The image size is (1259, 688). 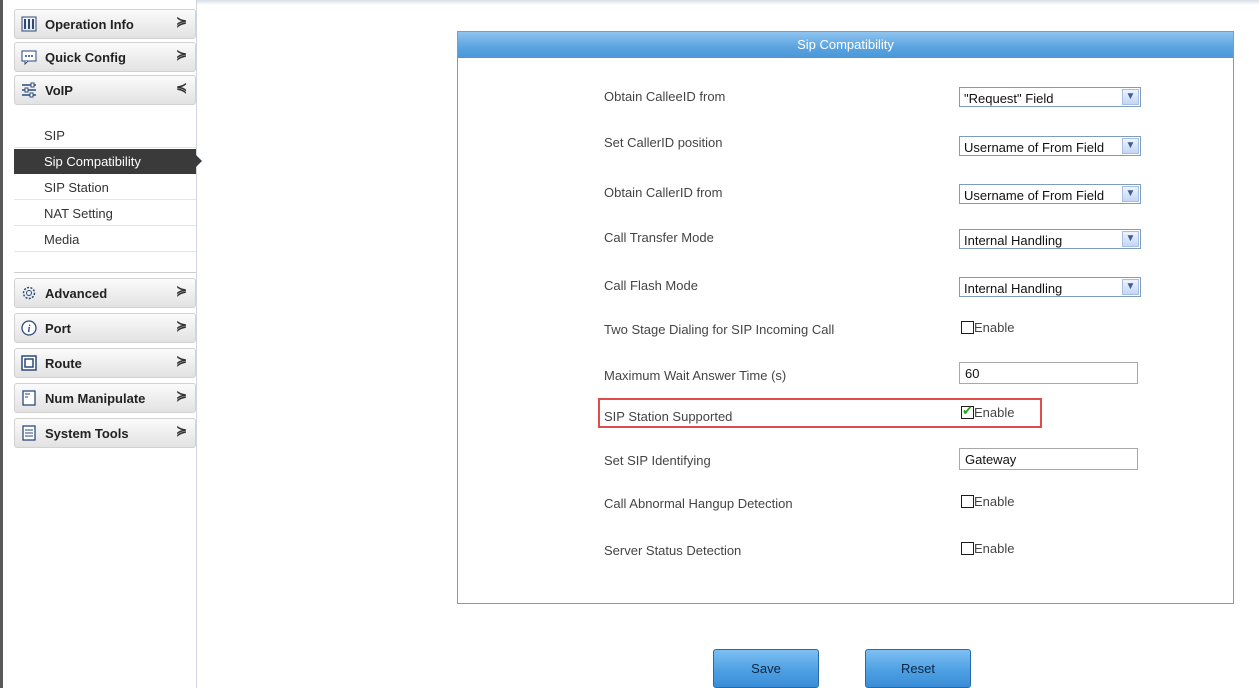 I want to click on nav-label: Operation Info, so click(x=89, y=24).